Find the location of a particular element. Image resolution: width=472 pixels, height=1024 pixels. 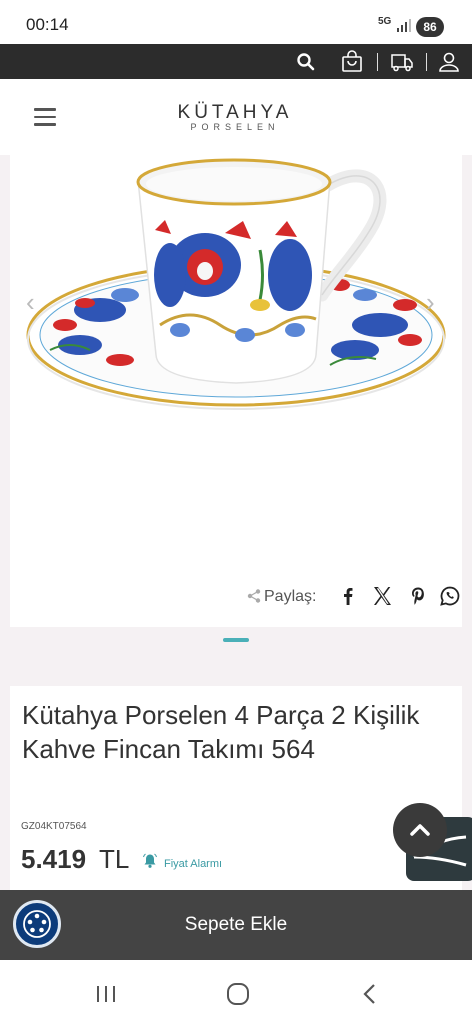

x-icon is located at coordinates (382, 596).